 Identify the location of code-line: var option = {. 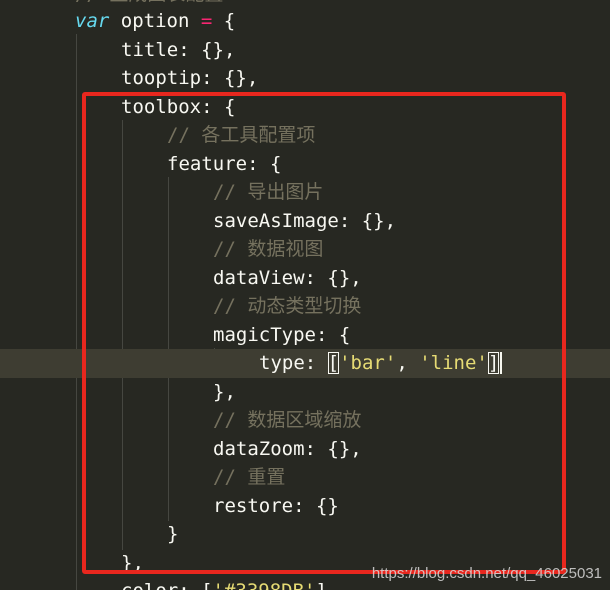
(305, 21).